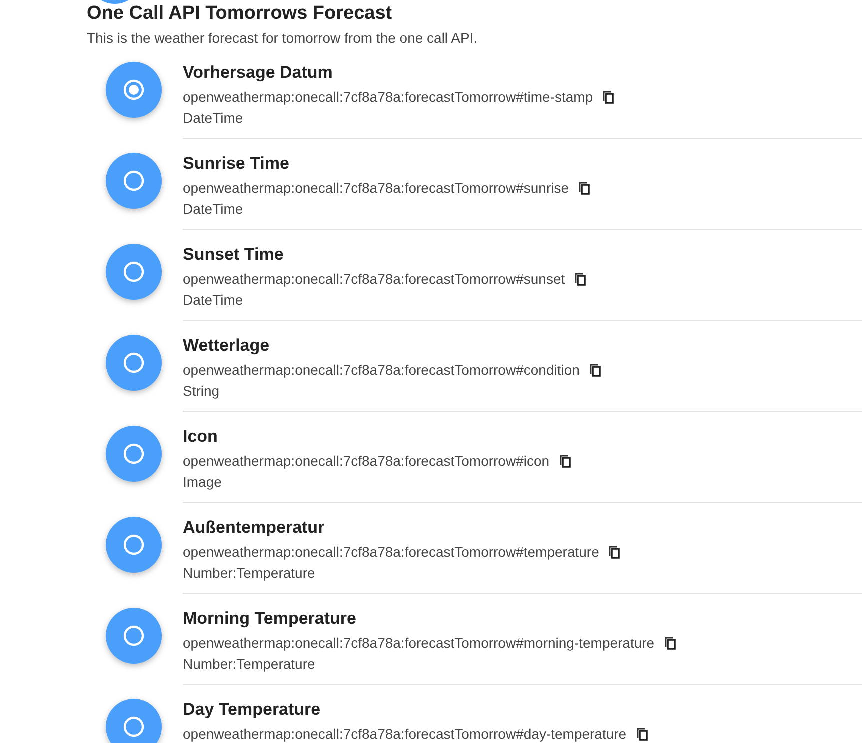  I want to click on channel-label: Wetterlage, so click(226, 346).